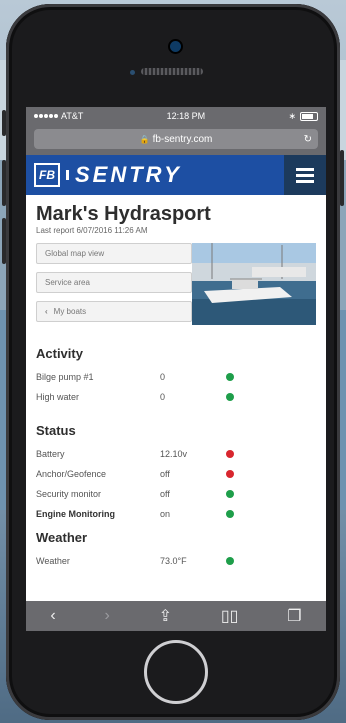 This screenshot has height=723, width=346. I want to click on status-row-anchor: Anchor/Geofence off, so click(176, 474).